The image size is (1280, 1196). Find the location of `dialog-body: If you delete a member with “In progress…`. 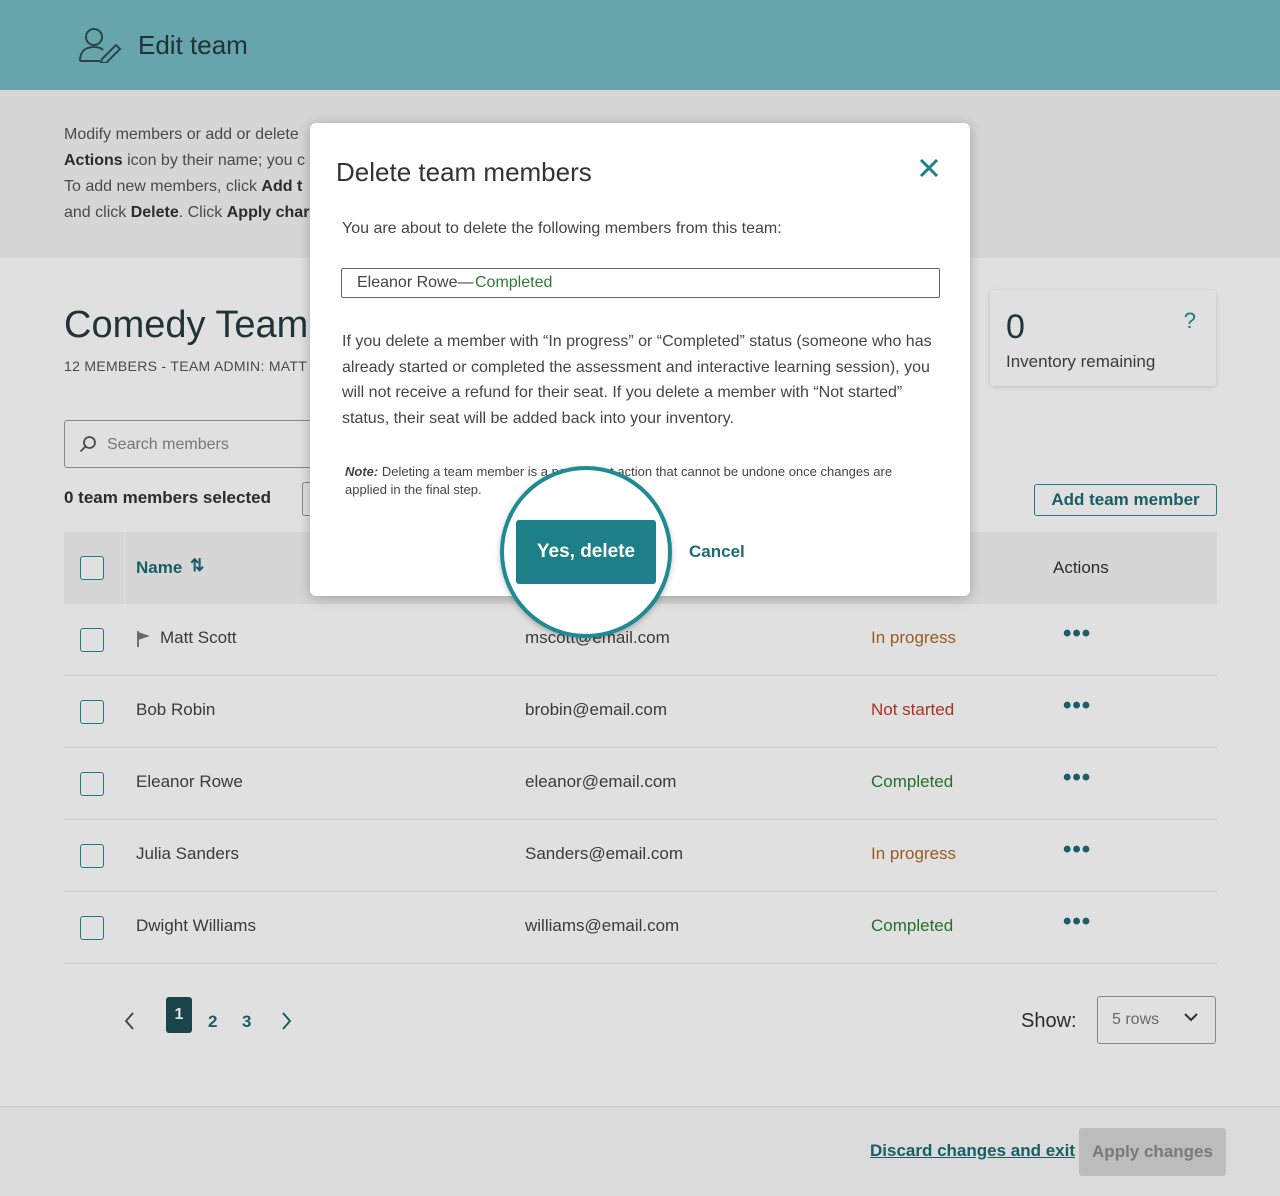

dialog-body: If you delete a member with “In progress… is located at coordinates (637, 380).